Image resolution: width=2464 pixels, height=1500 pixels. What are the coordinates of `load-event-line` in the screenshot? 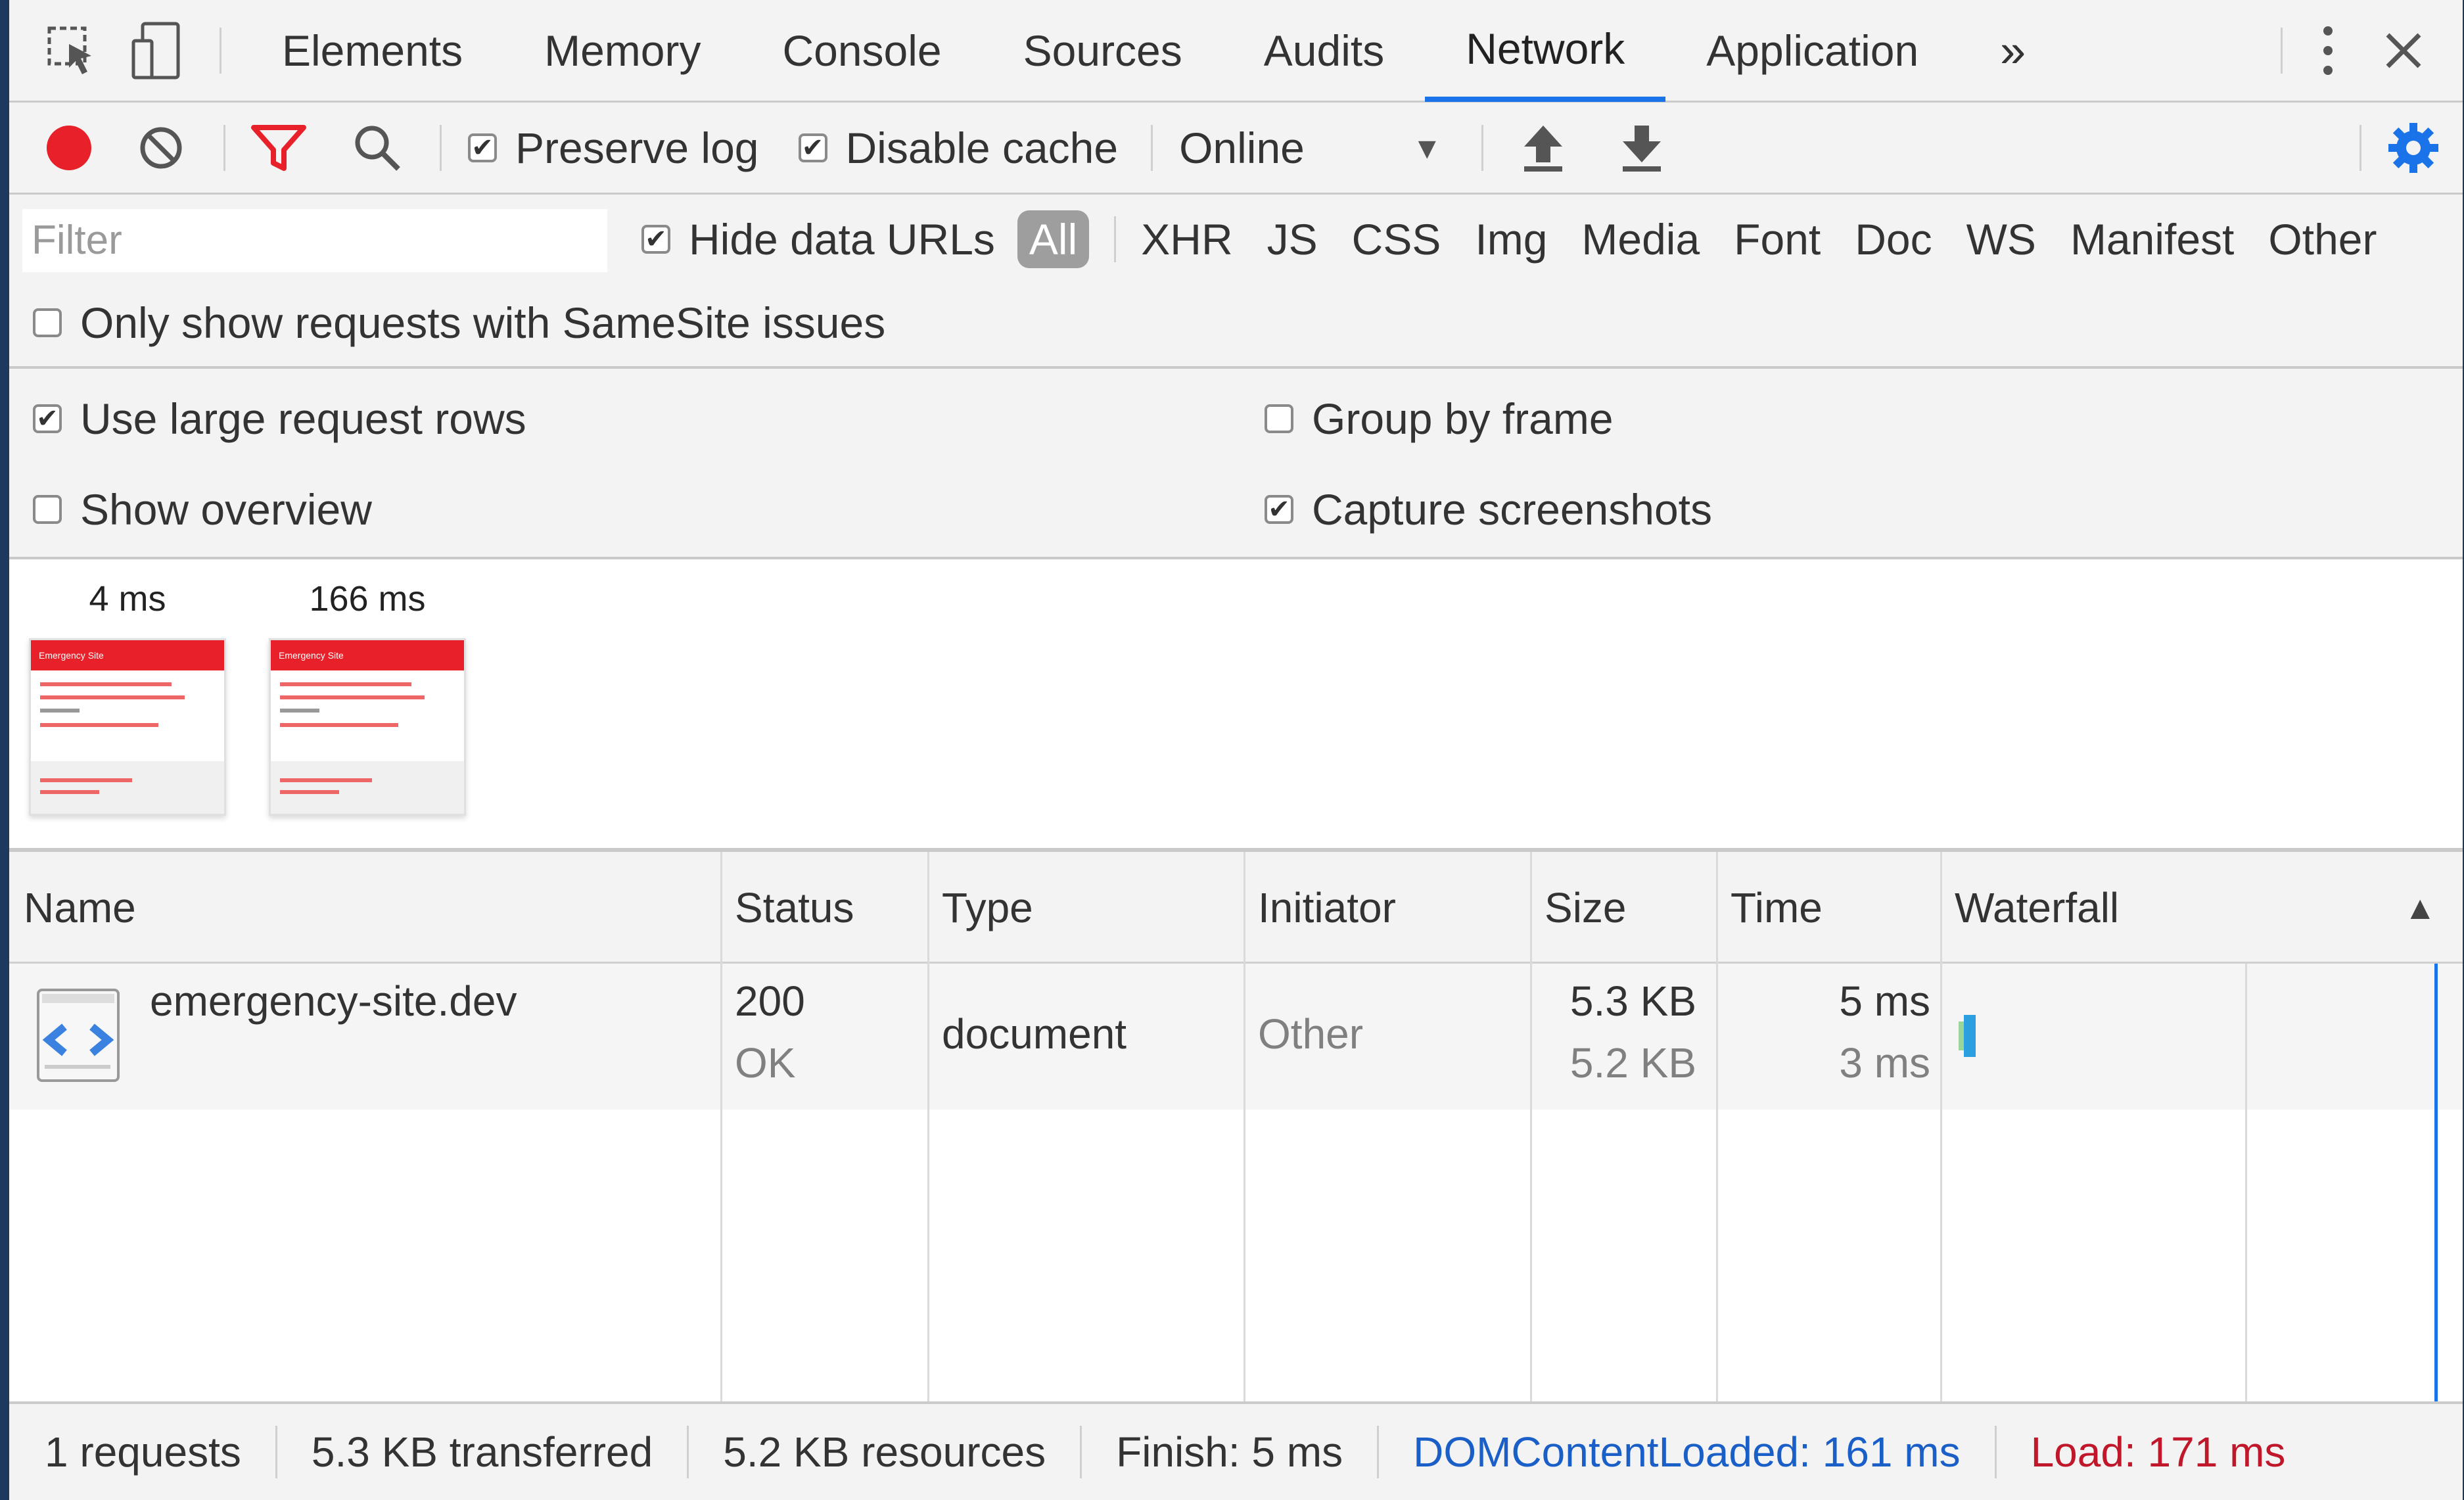 It's located at (2436, 1182).